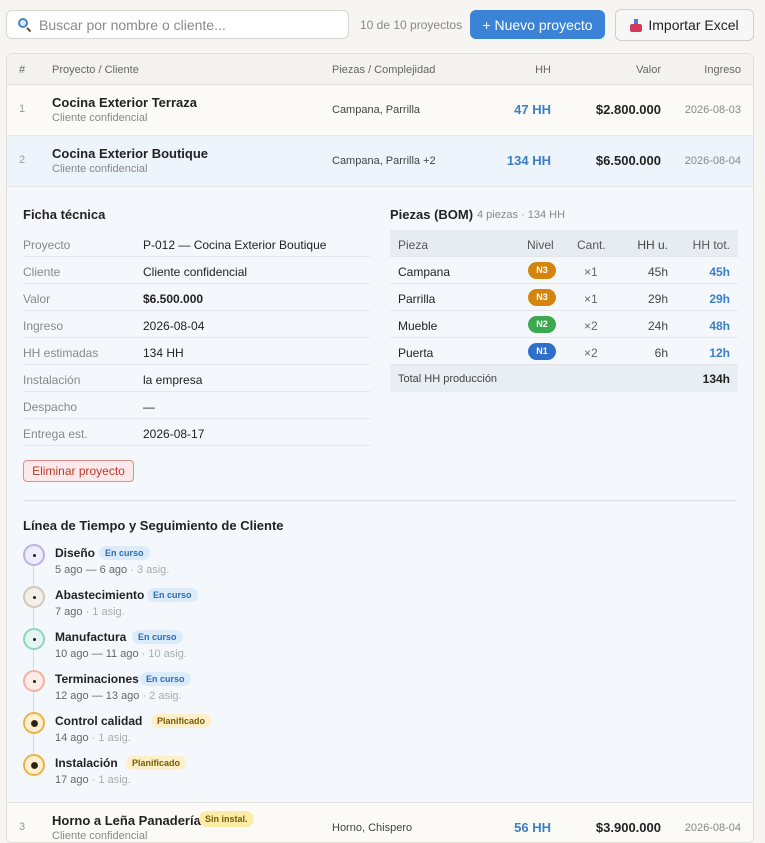 This screenshot has height=843, width=765. Describe the element at coordinates (86, 763) in the screenshot. I see `stage-name: Instalación` at that location.